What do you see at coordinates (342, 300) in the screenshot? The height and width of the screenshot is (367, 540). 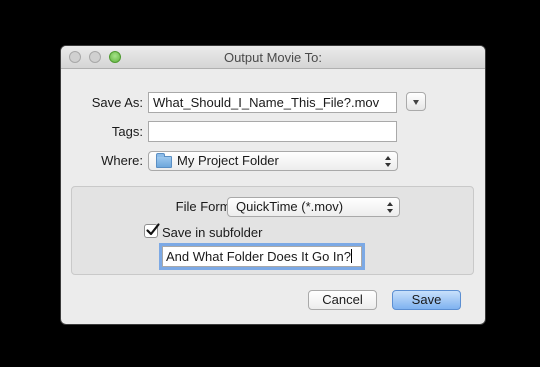 I see `cancel-button: Cancel` at bounding box center [342, 300].